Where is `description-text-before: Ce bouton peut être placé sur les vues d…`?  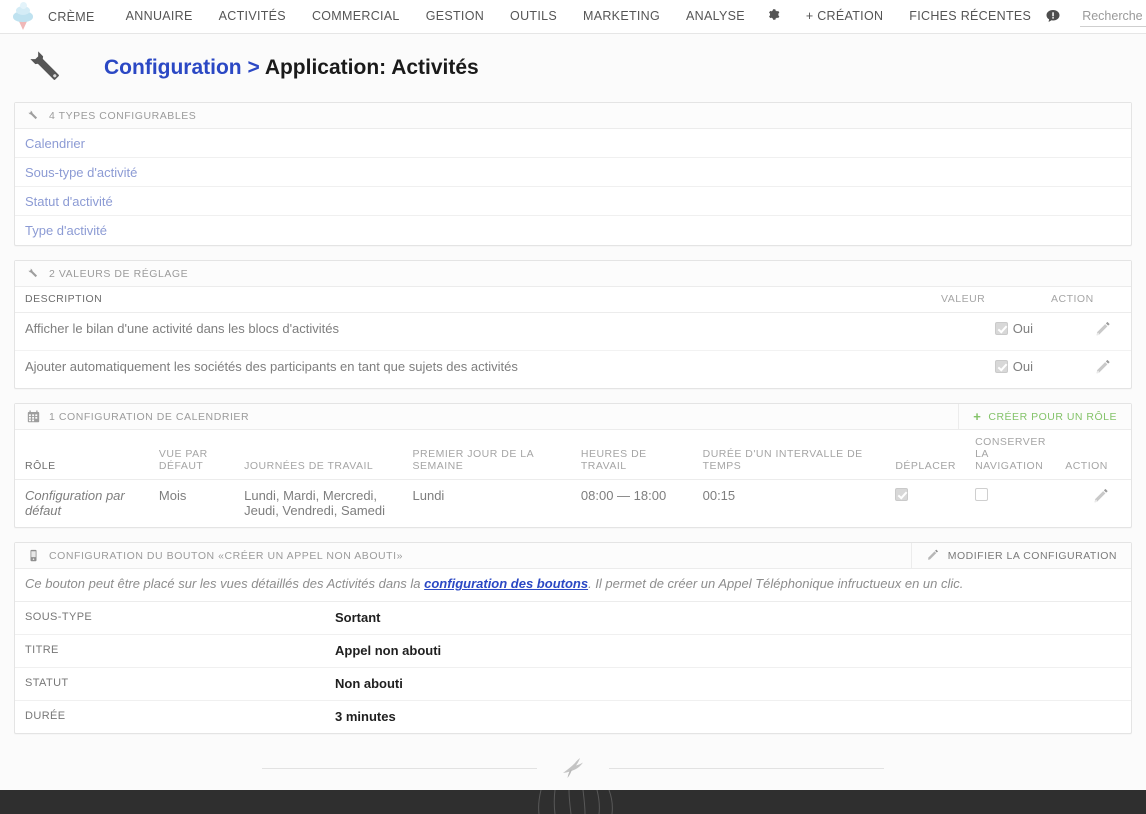 description-text-before: Ce bouton peut être placé sur les vues d… is located at coordinates (225, 583).